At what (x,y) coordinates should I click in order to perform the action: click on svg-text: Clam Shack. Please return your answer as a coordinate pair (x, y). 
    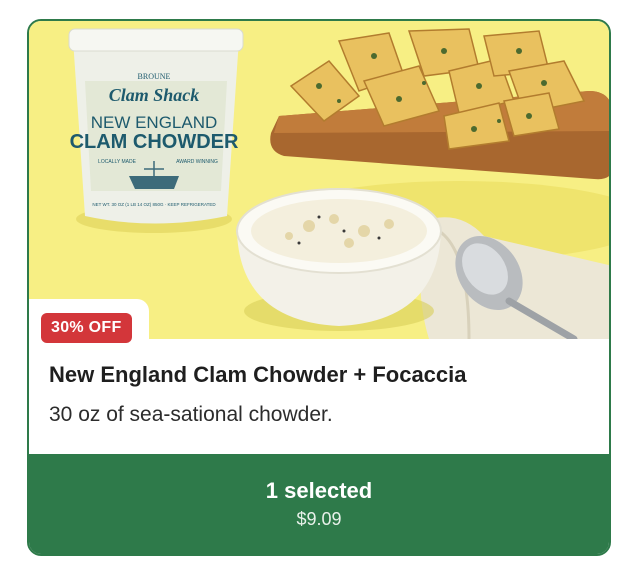
    Looking at the image, I should click on (154, 95).